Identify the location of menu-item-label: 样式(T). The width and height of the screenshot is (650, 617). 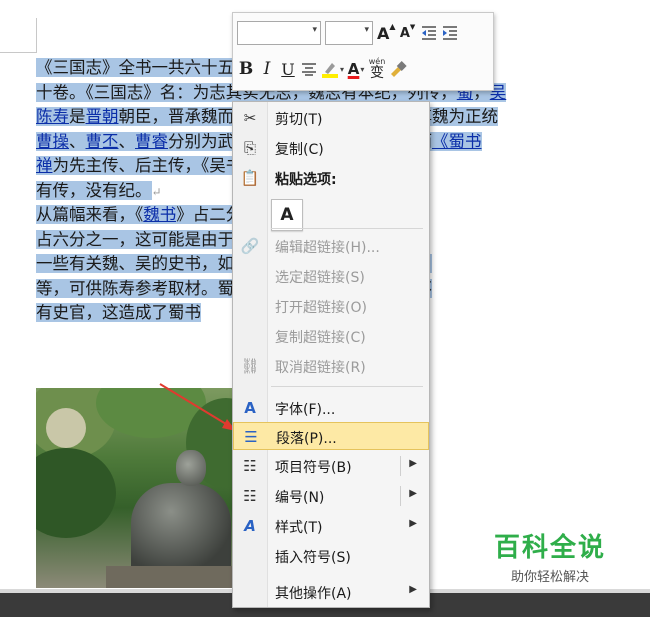
(299, 528).